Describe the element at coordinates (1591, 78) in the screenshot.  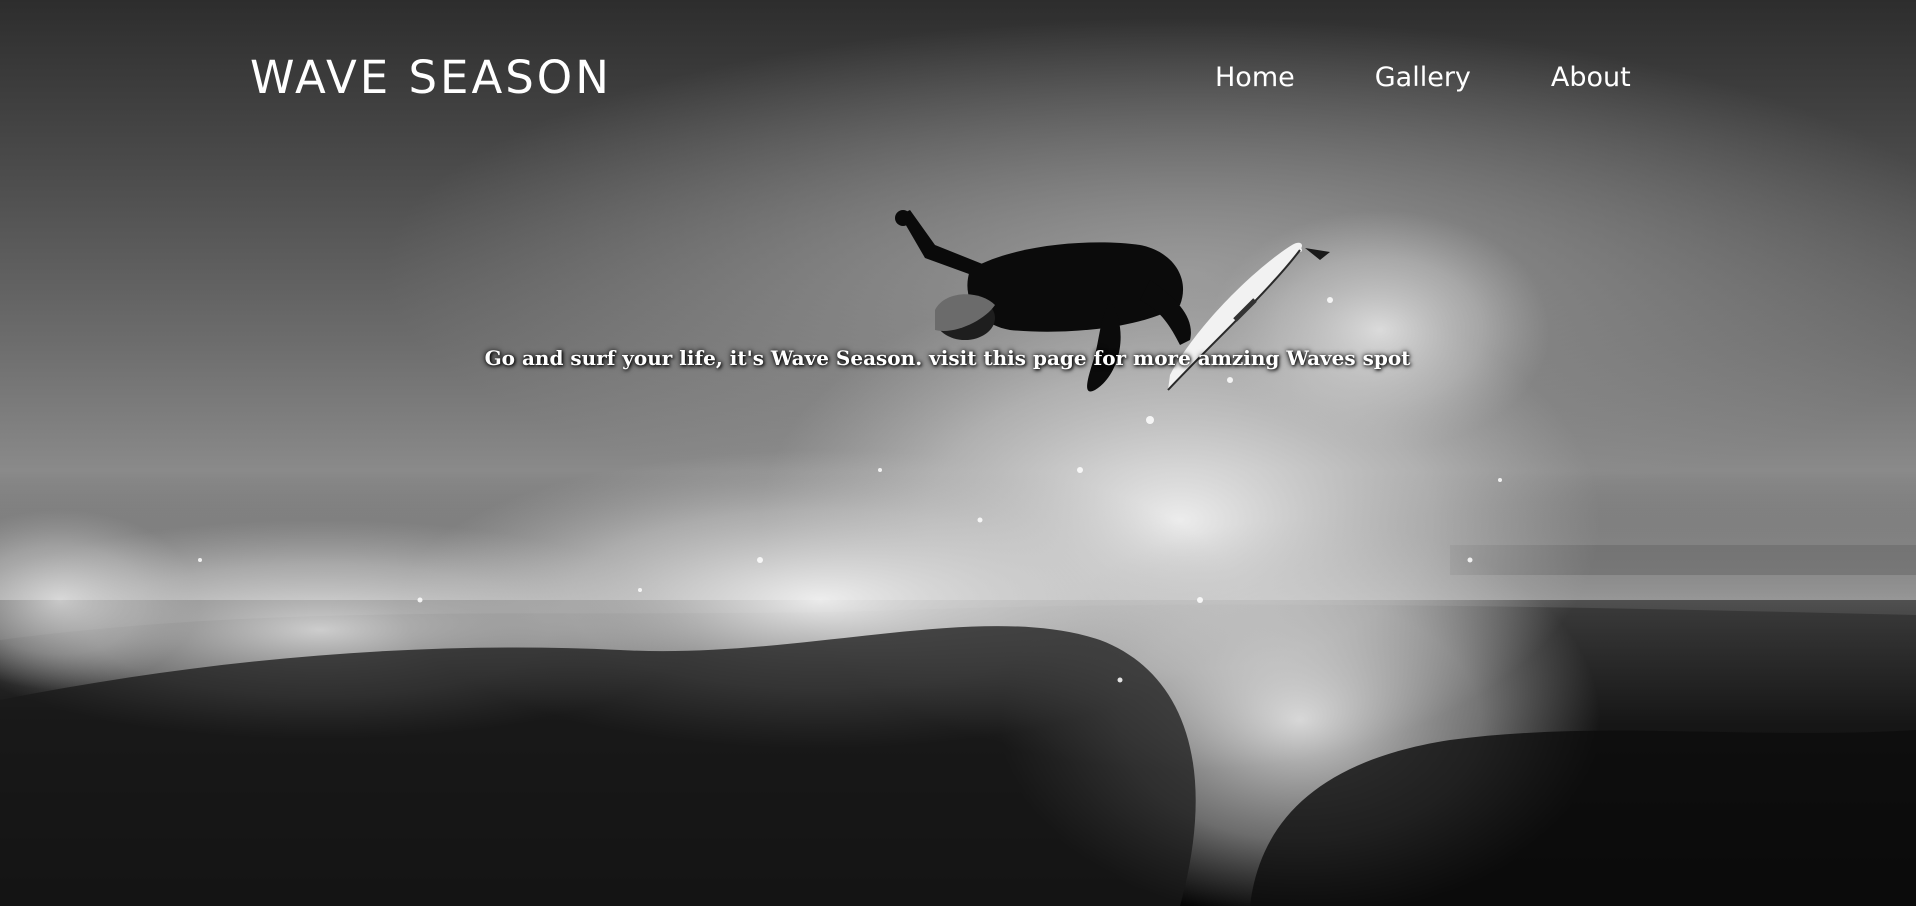
I see `nav-link-about: About` at that location.